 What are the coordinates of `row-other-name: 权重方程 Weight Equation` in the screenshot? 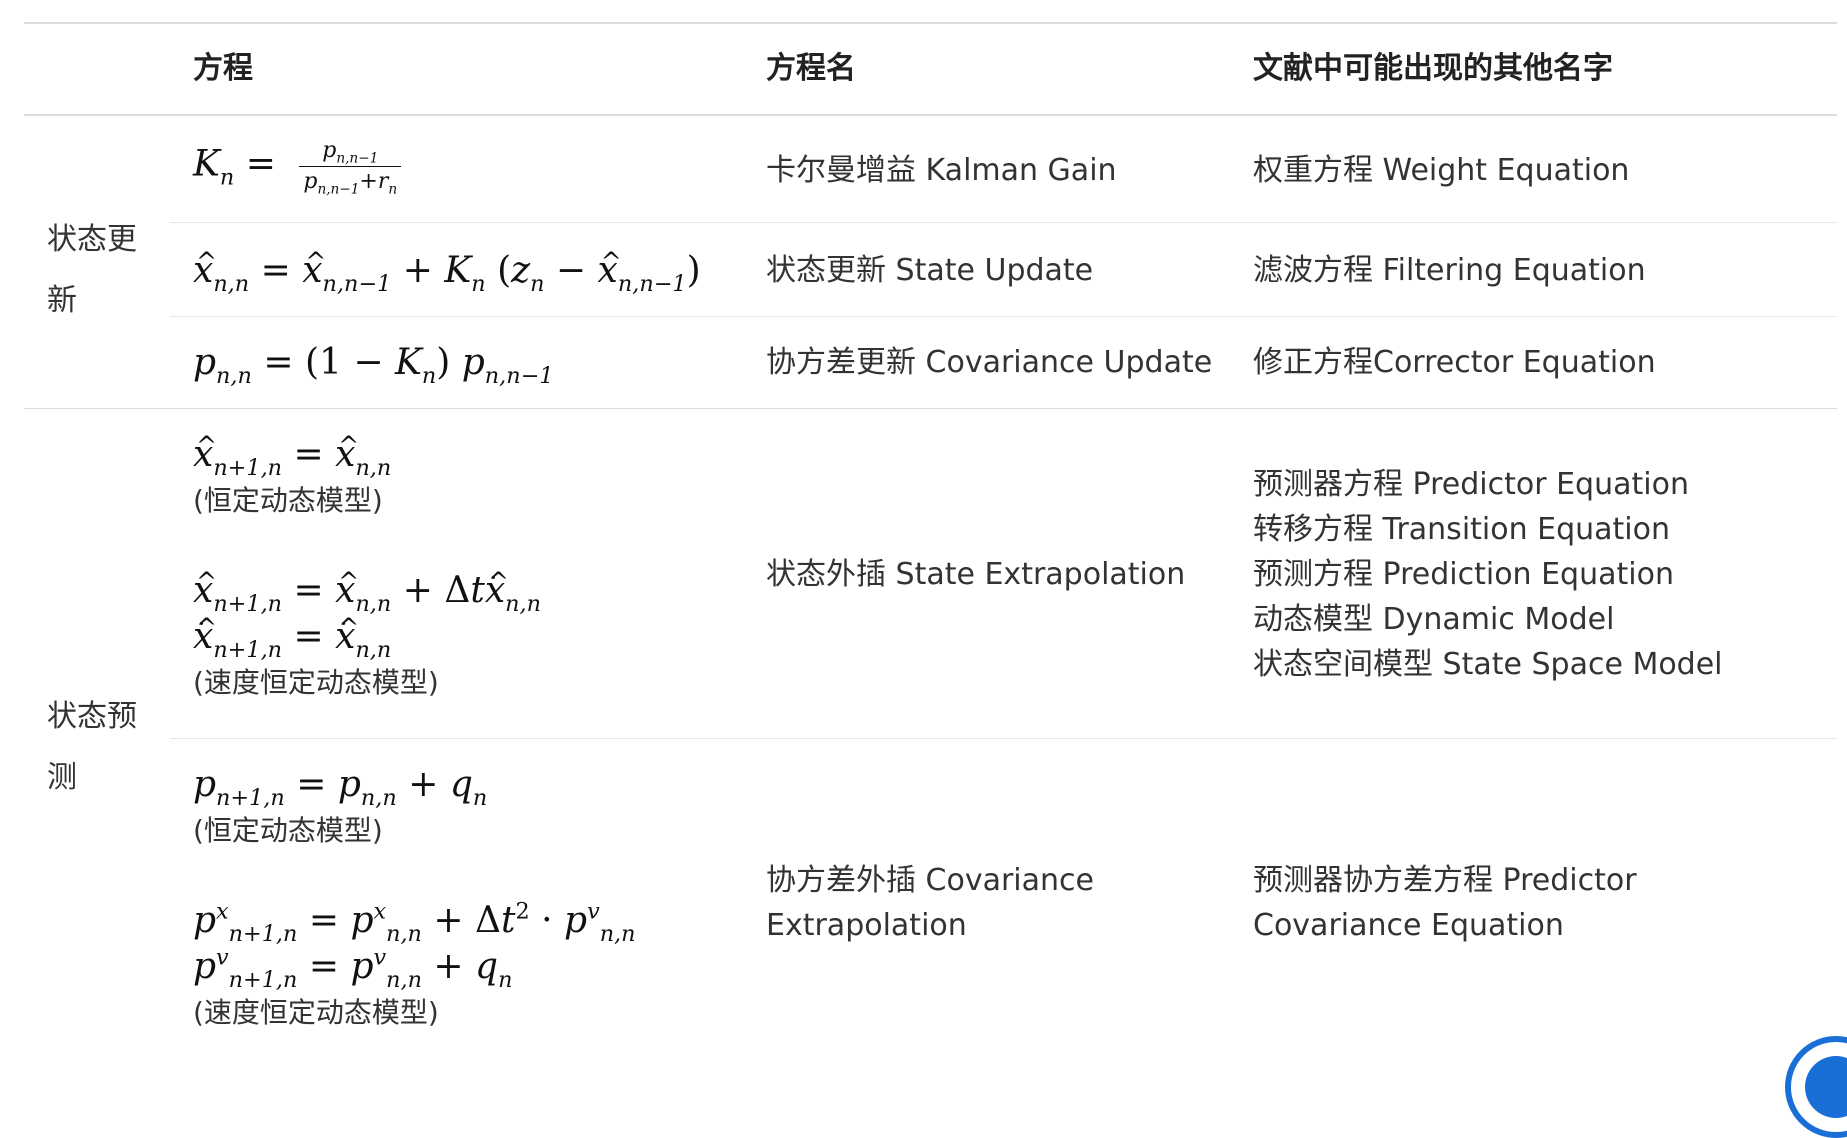 It's located at (1441, 170).